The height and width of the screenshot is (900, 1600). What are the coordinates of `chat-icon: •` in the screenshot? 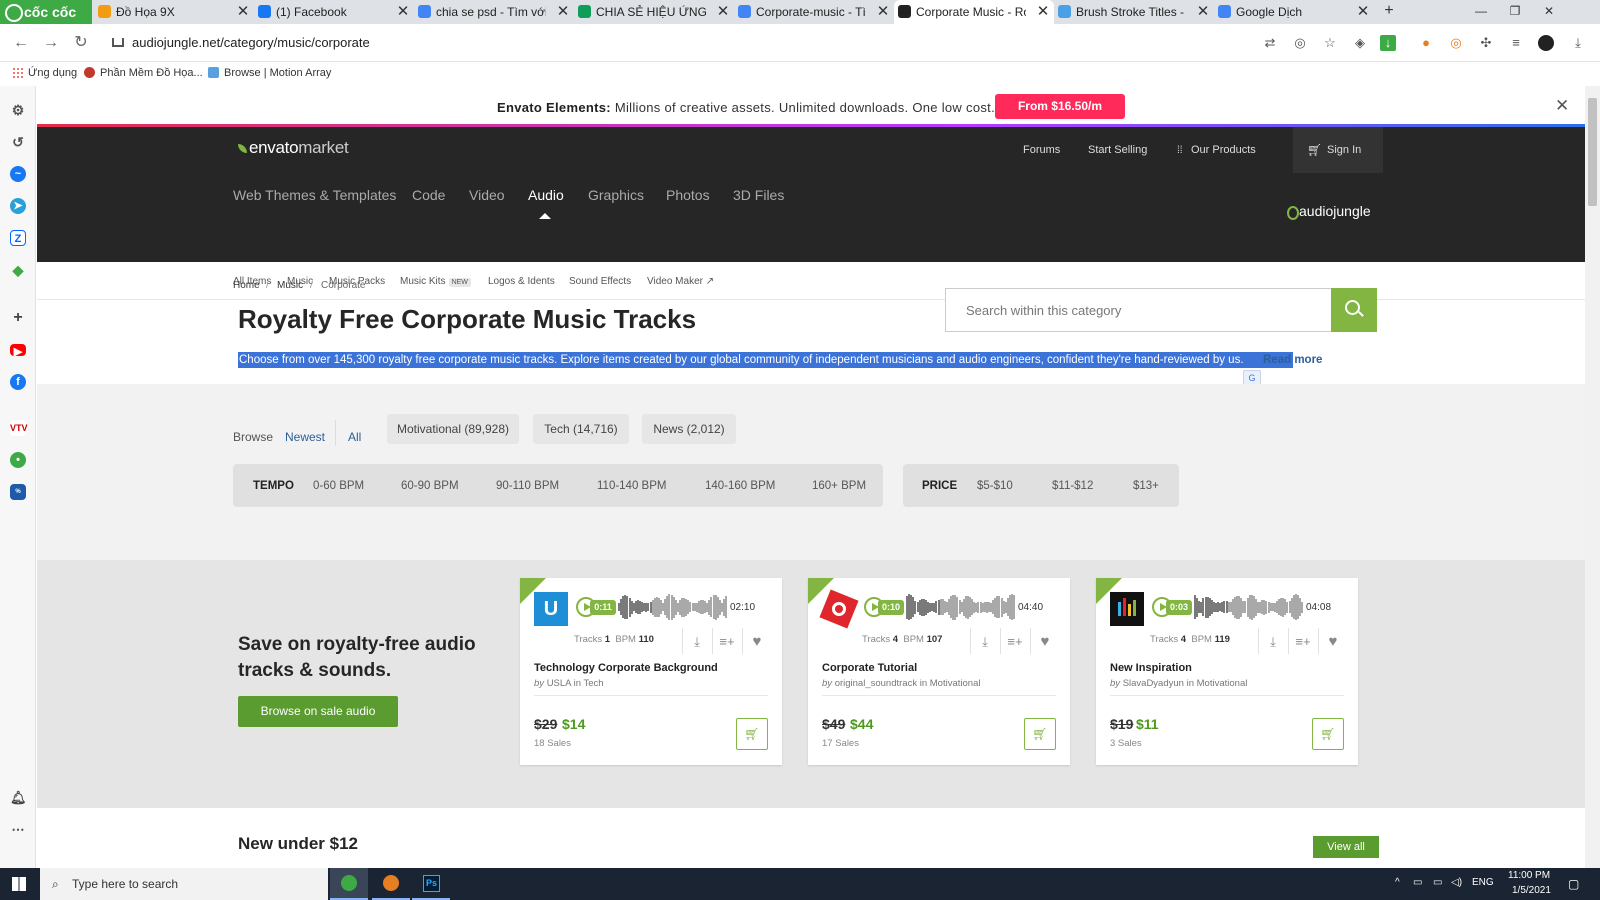 It's located at (18, 460).